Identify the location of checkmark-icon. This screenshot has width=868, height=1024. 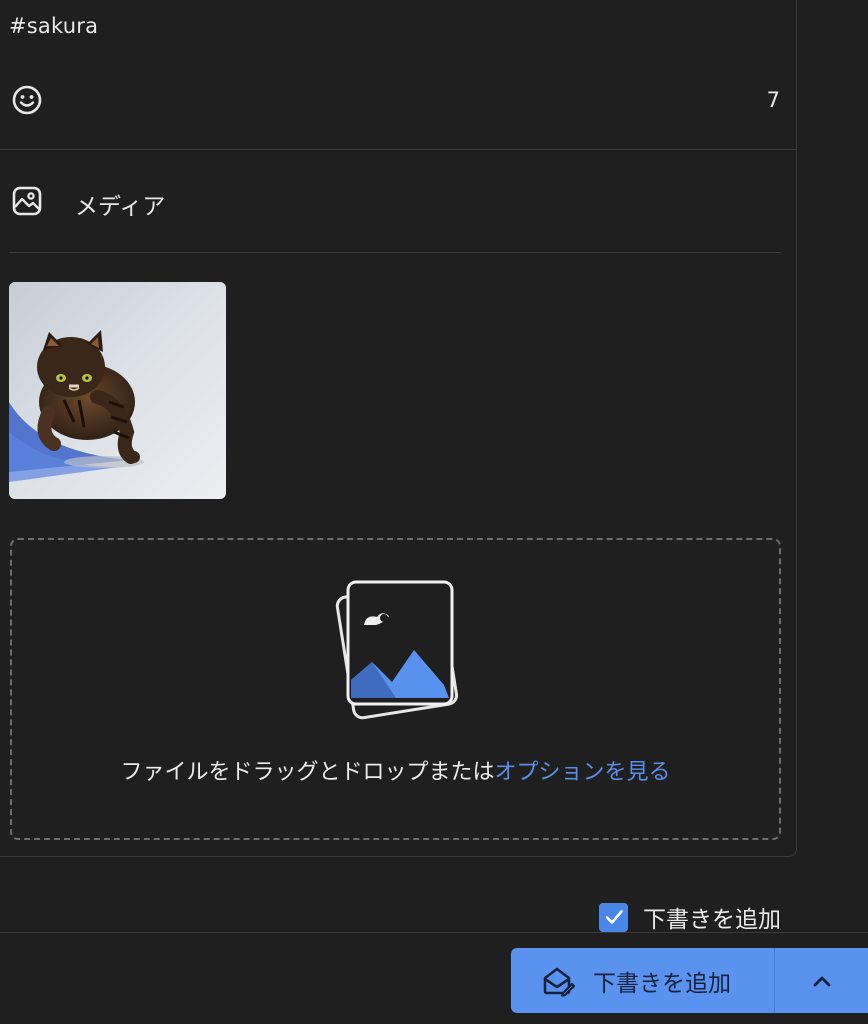
(614, 917).